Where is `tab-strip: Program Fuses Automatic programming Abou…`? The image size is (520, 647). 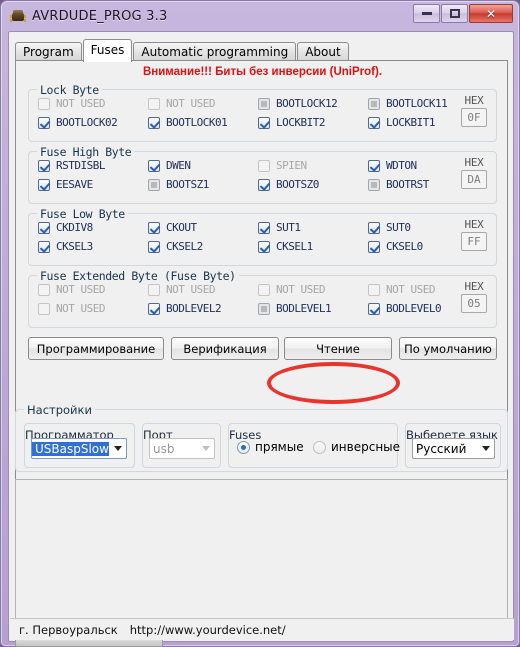
tab-strip: Program Fuses Automatic programming Abou… is located at coordinates (182, 50).